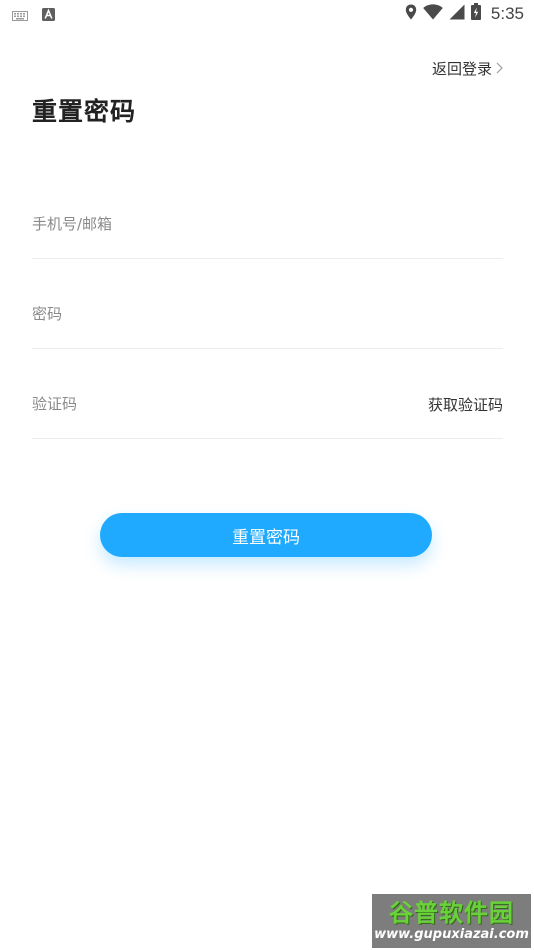  Describe the element at coordinates (475, 13) in the screenshot. I see `battery-icon` at that location.